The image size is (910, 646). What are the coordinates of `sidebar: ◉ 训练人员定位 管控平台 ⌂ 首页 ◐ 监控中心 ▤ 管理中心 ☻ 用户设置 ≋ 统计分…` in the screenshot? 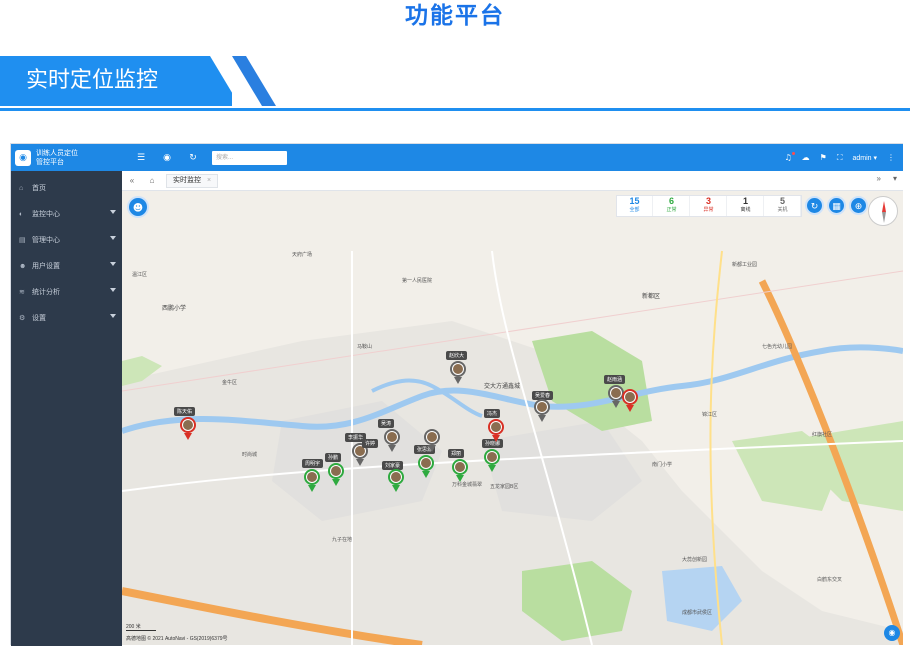 It's located at (66, 395).